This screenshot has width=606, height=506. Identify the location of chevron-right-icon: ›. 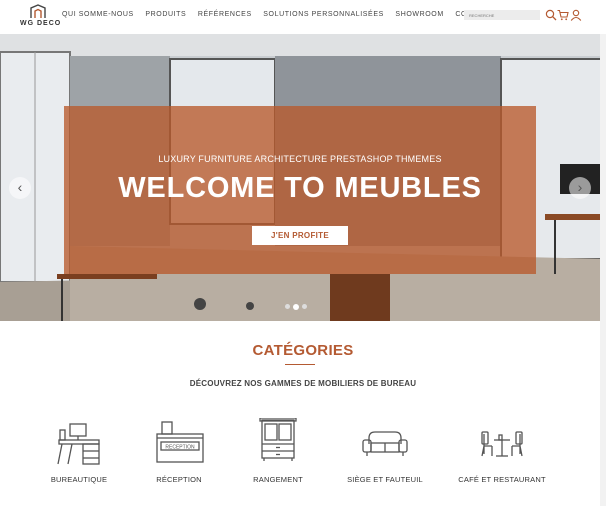
(580, 187).